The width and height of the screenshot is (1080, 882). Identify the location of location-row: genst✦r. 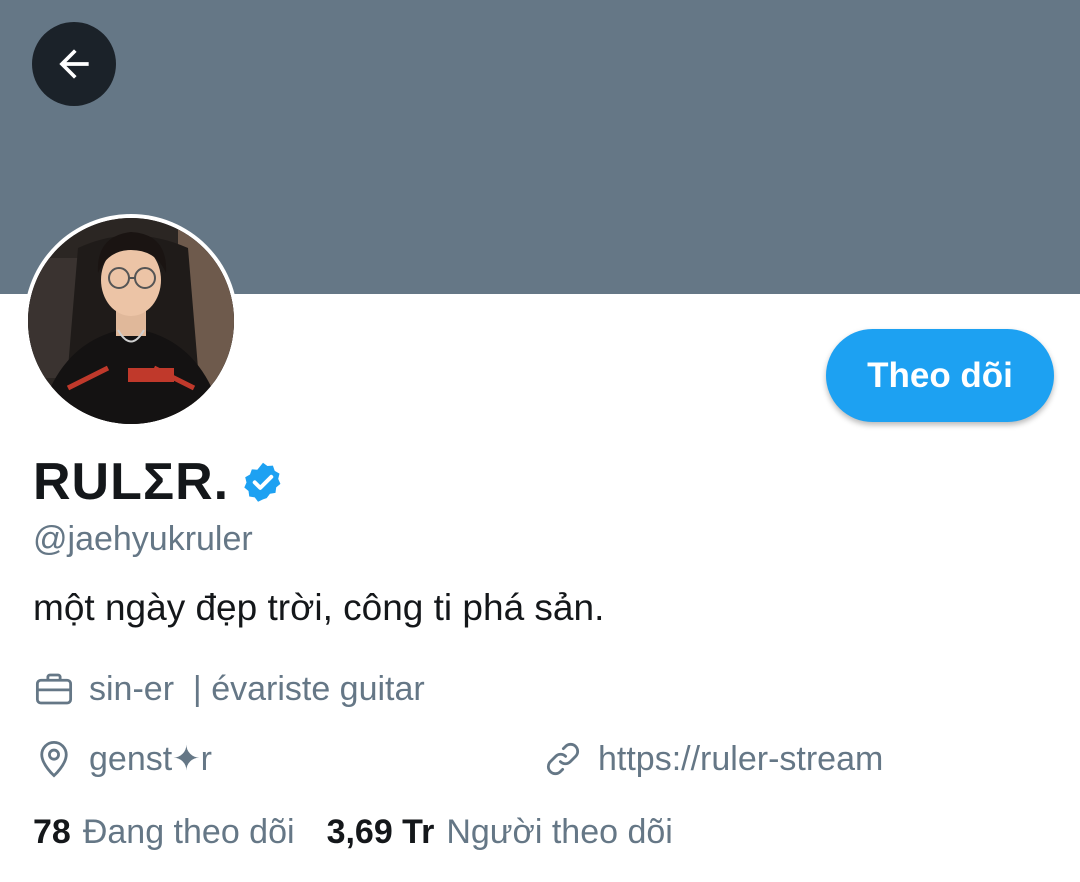
(122, 759).